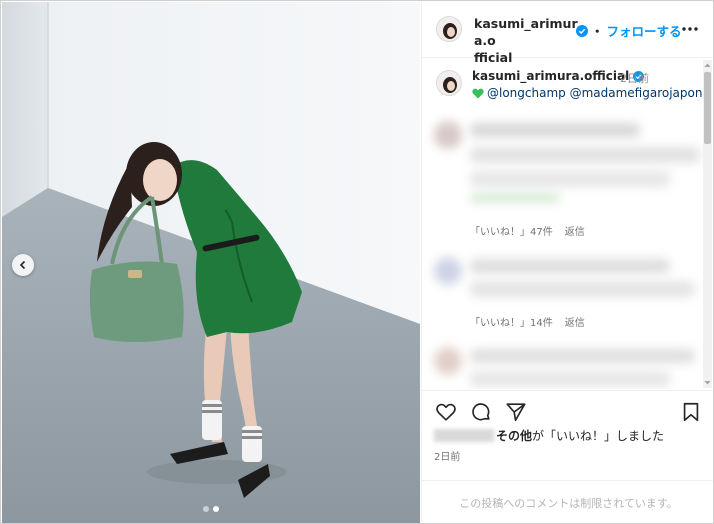 This screenshot has width=714, height=524. What do you see at coordinates (567, 408) in the screenshot?
I see `post-actions-bar` at bounding box center [567, 408].